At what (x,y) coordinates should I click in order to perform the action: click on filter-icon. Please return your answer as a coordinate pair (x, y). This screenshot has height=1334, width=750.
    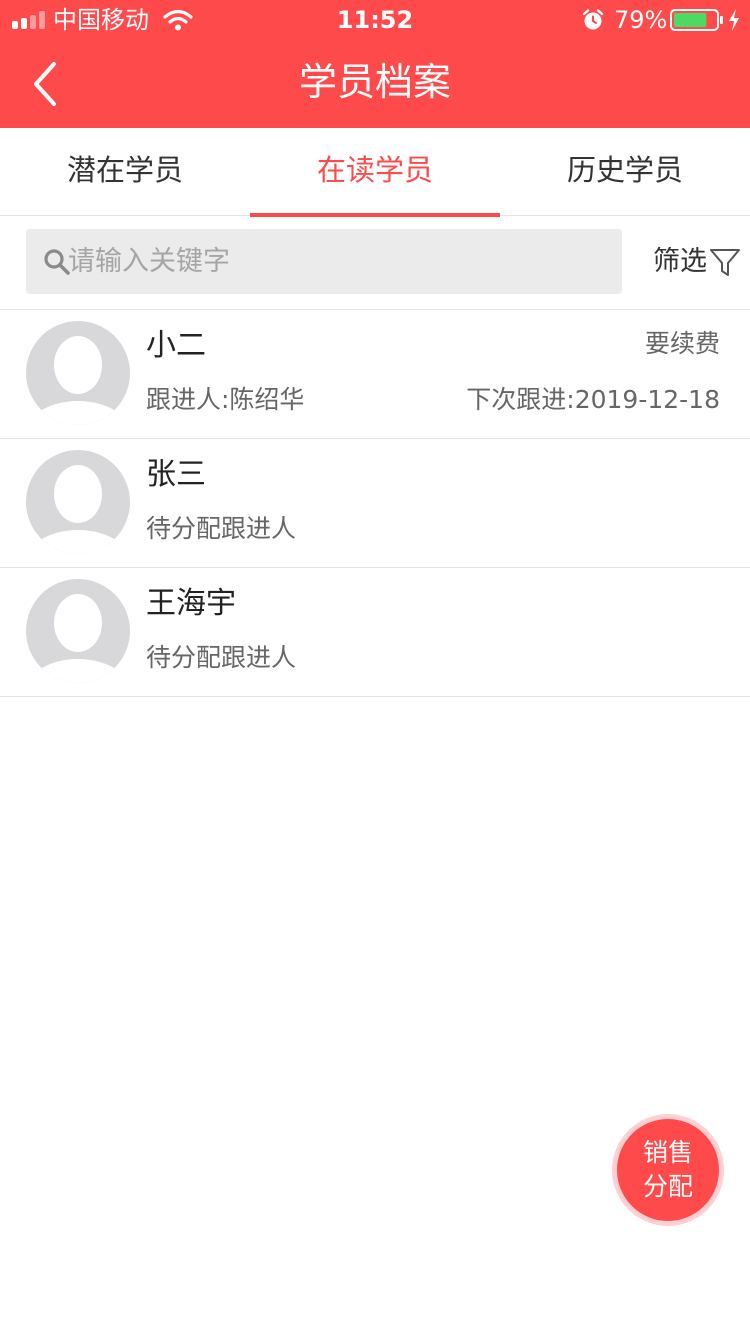
    Looking at the image, I should click on (725, 262).